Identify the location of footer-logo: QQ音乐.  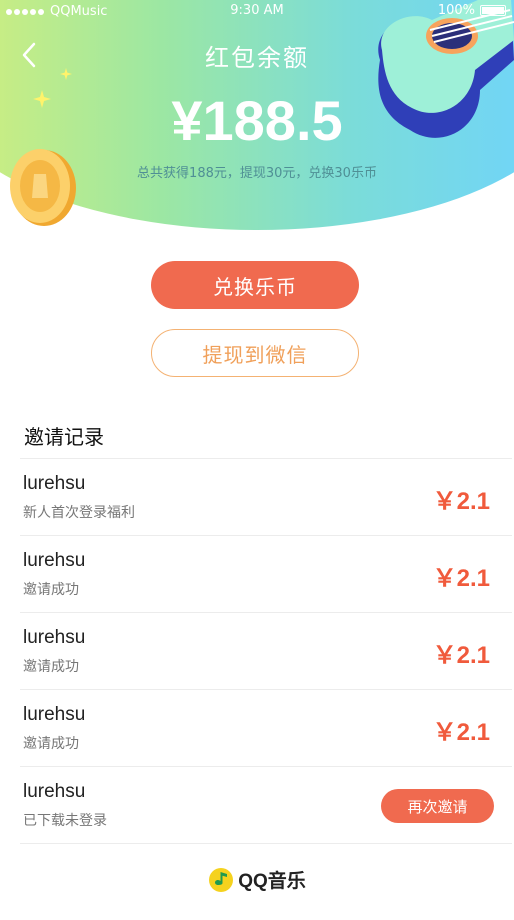
(257, 879).